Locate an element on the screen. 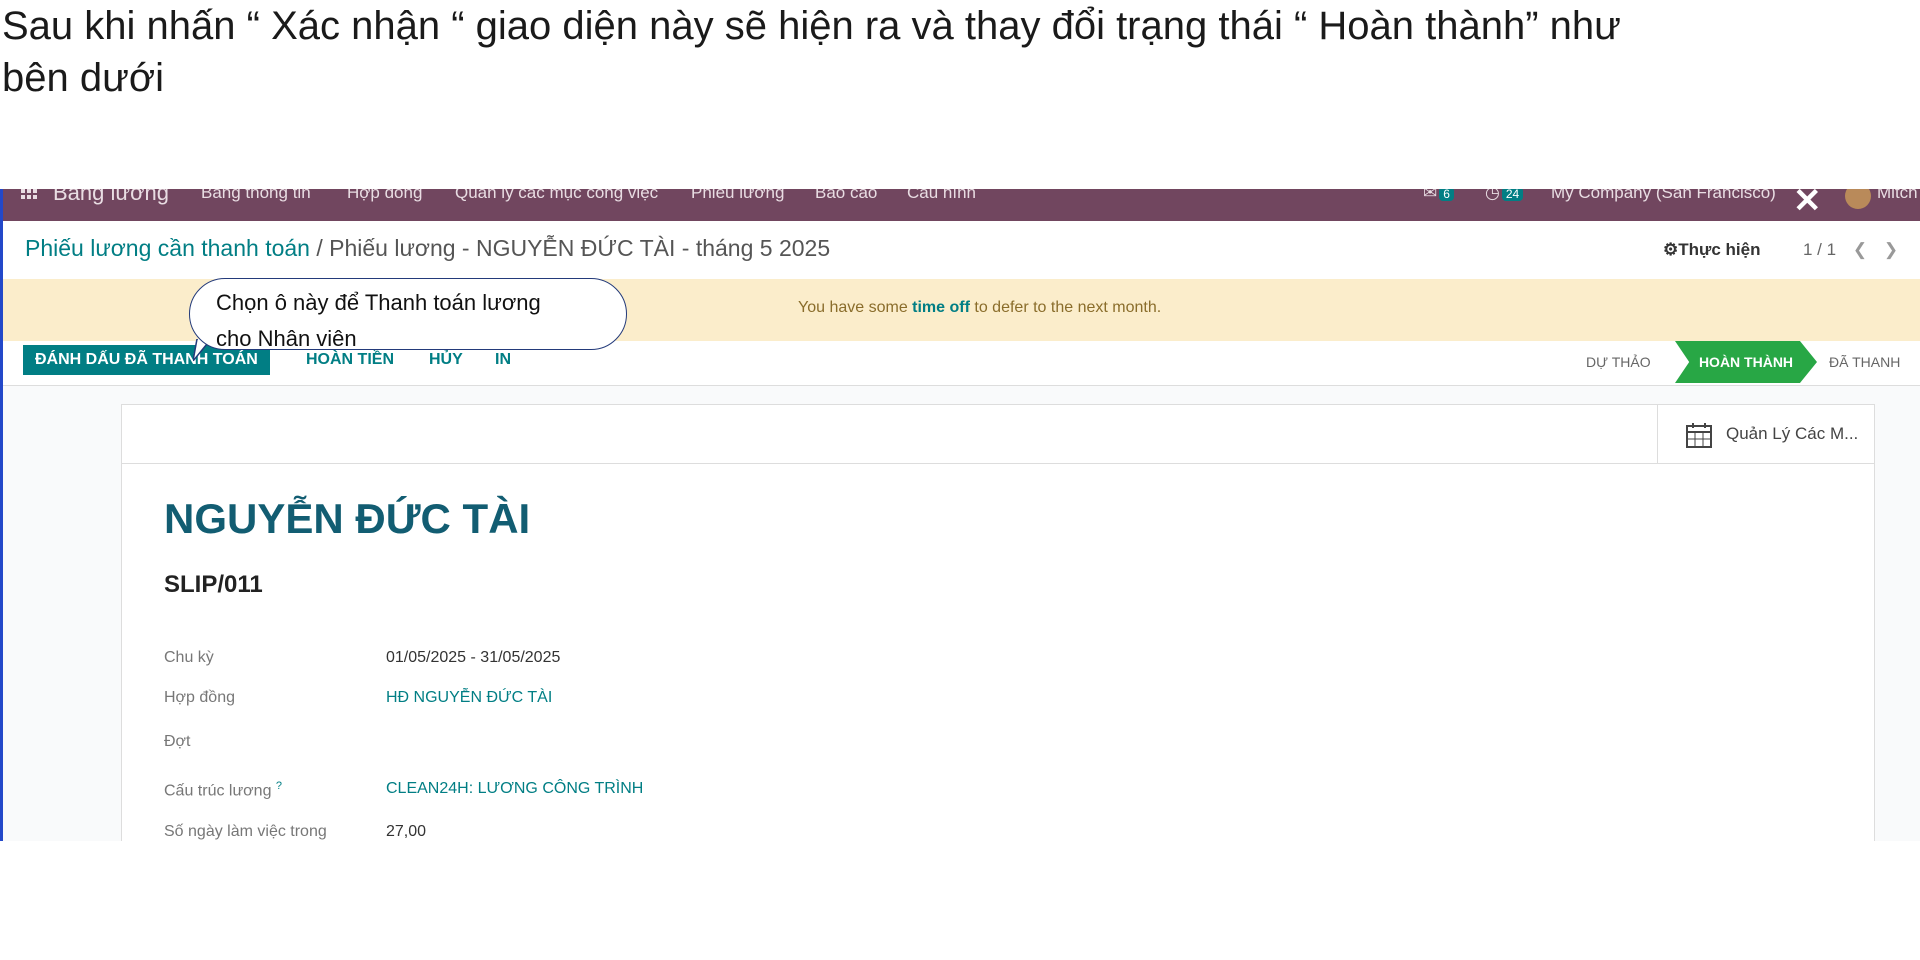  period-value: 01/05/2025 - 31/05/2025 is located at coordinates (473, 658).